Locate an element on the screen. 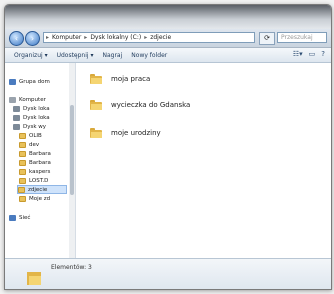 This screenshot has height=294, width=334. title-bar is located at coordinates (168, 17).